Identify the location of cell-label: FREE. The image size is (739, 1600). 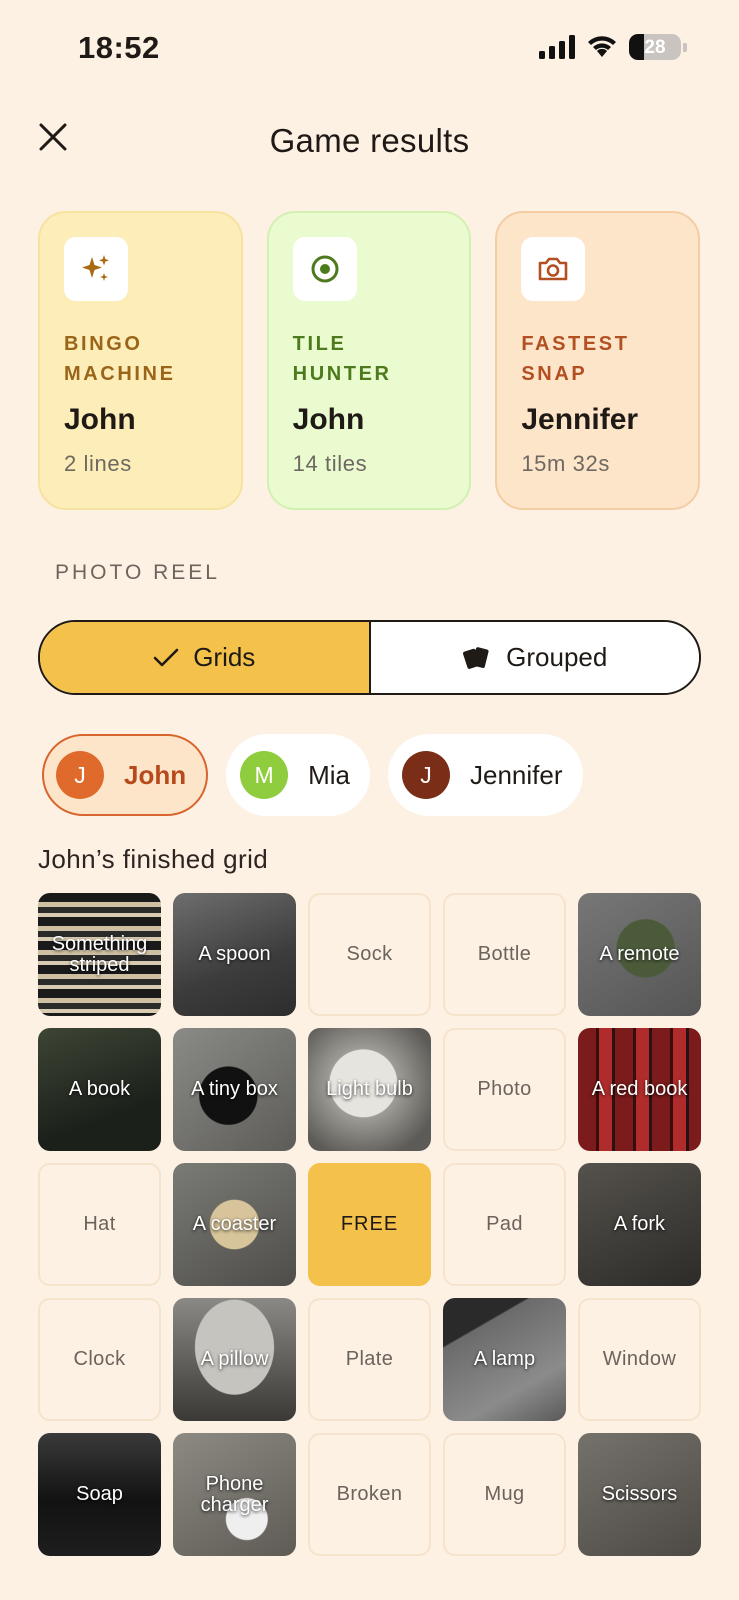
(369, 1224).